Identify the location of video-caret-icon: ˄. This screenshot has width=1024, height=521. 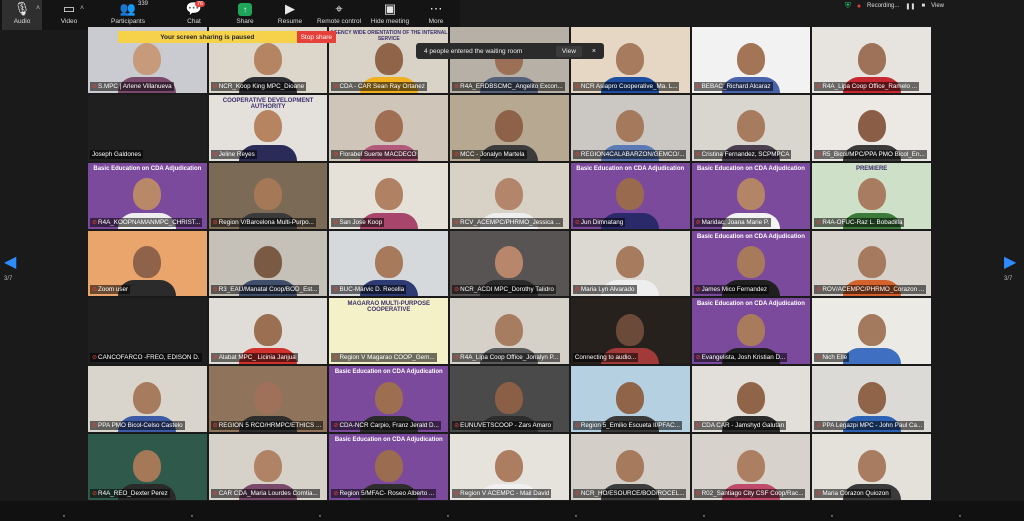
(82, 8).